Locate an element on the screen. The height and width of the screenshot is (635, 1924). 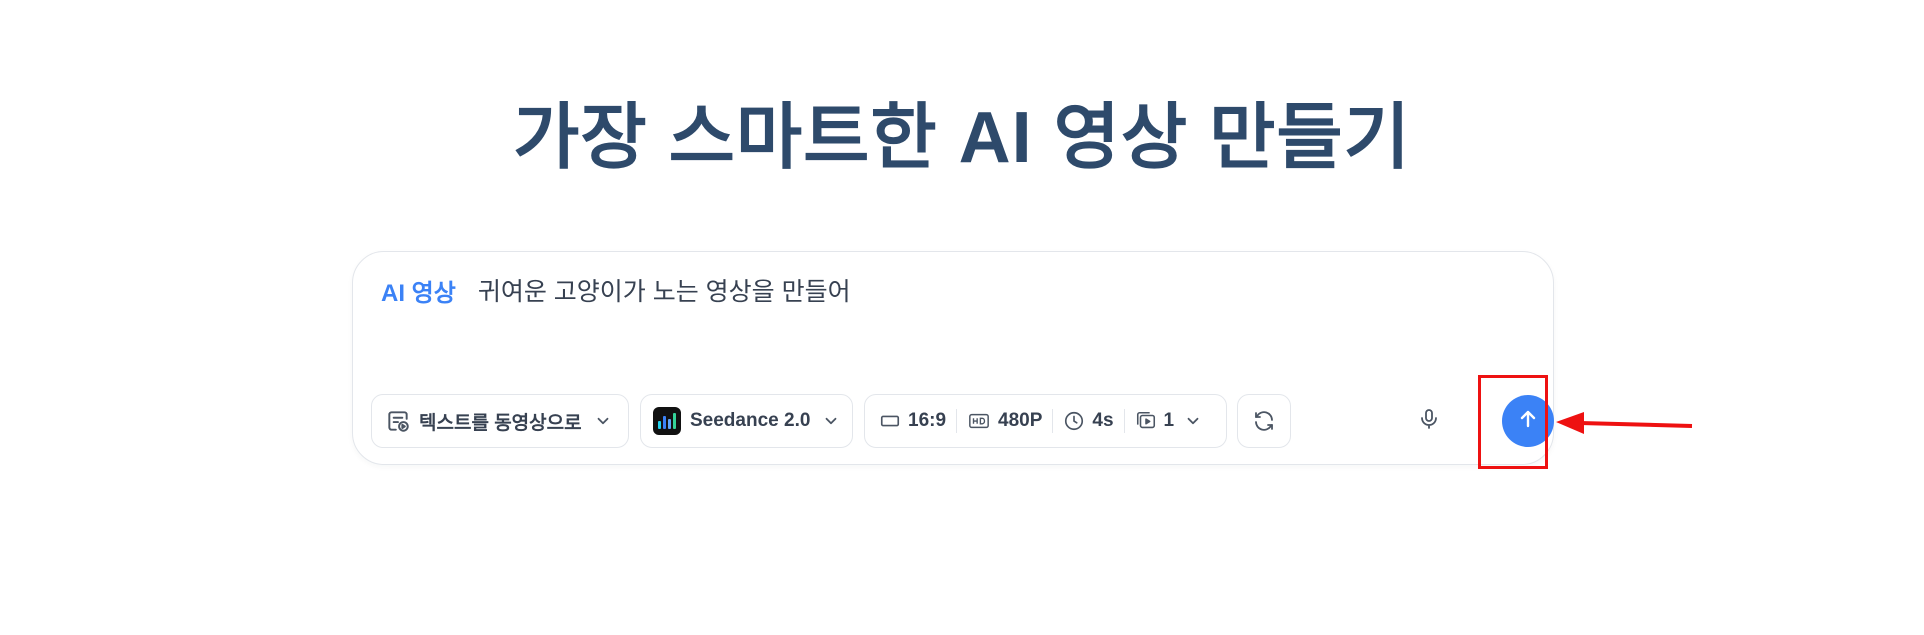
aspect-ratio-param: 16:9 is located at coordinates (912, 421).